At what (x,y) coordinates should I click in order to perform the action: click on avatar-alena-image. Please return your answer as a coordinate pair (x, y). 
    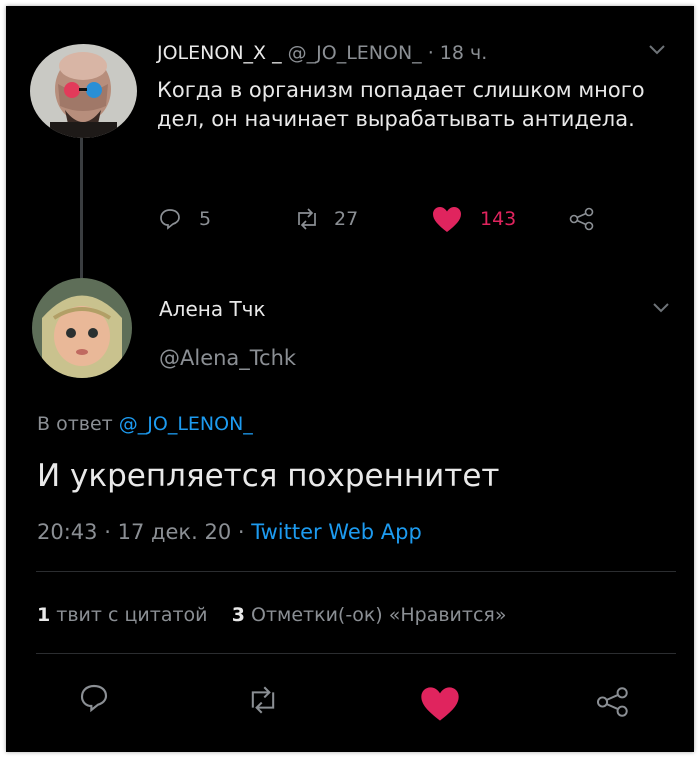
    Looking at the image, I should click on (82, 328).